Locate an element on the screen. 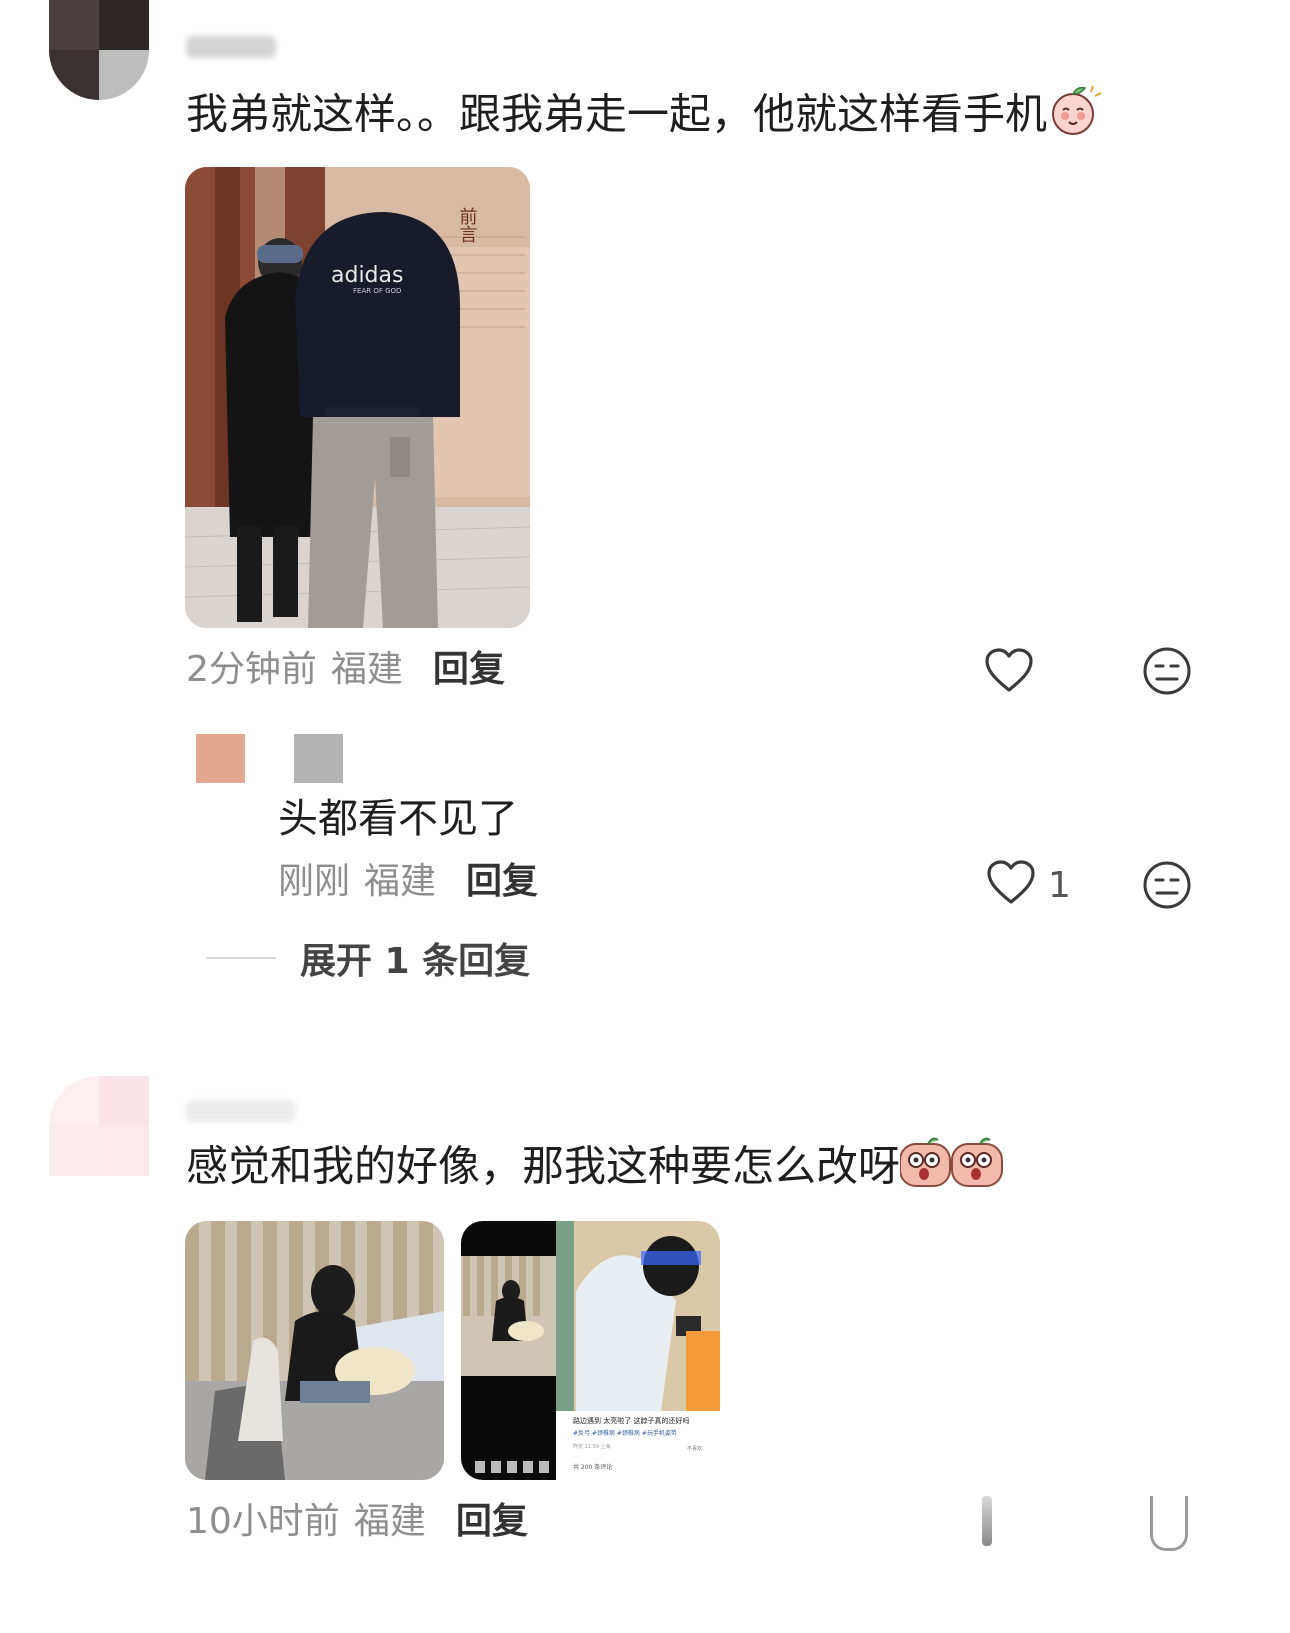 The width and height of the screenshot is (1290, 1633). post-comments-text: 共 200 条评论 is located at coordinates (592, 1467).